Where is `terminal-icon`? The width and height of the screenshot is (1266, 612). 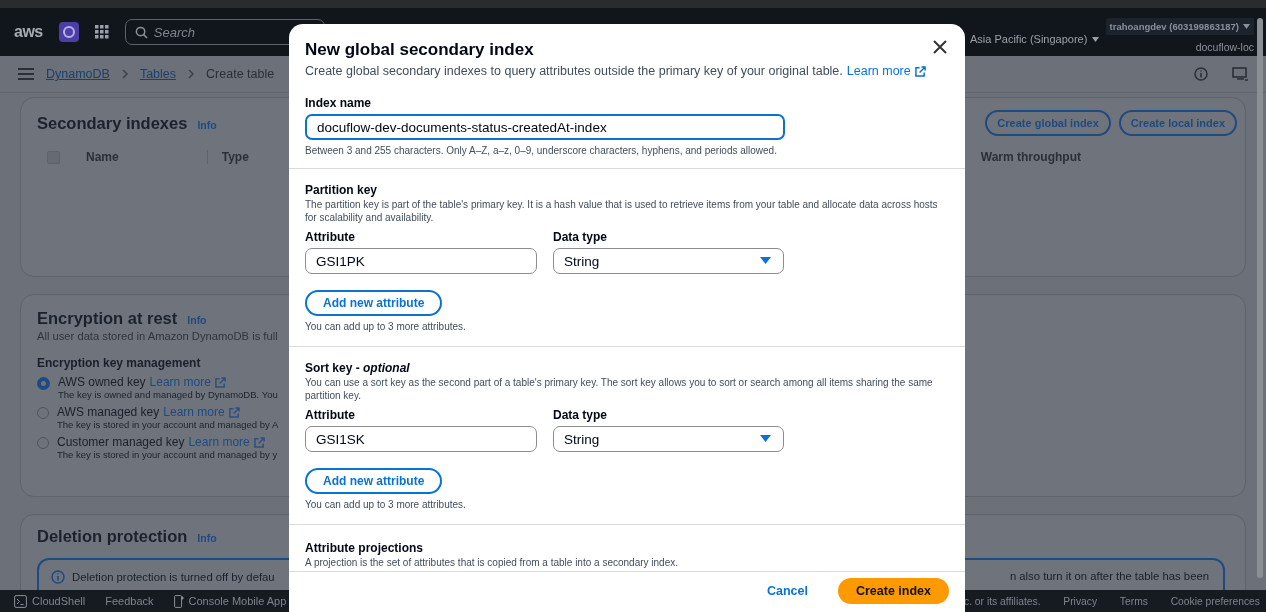 terminal-icon is located at coordinates (20, 601).